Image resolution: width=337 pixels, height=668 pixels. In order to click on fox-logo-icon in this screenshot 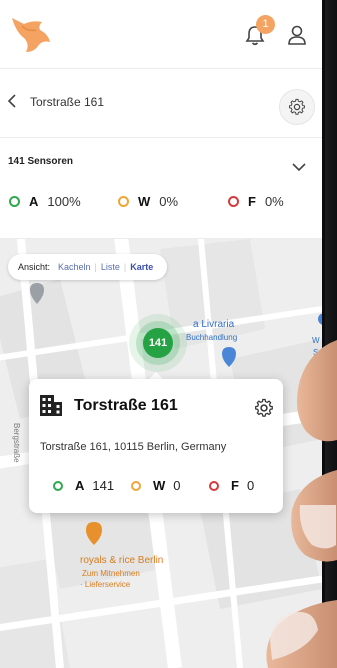, I will do `click(30, 33)`.